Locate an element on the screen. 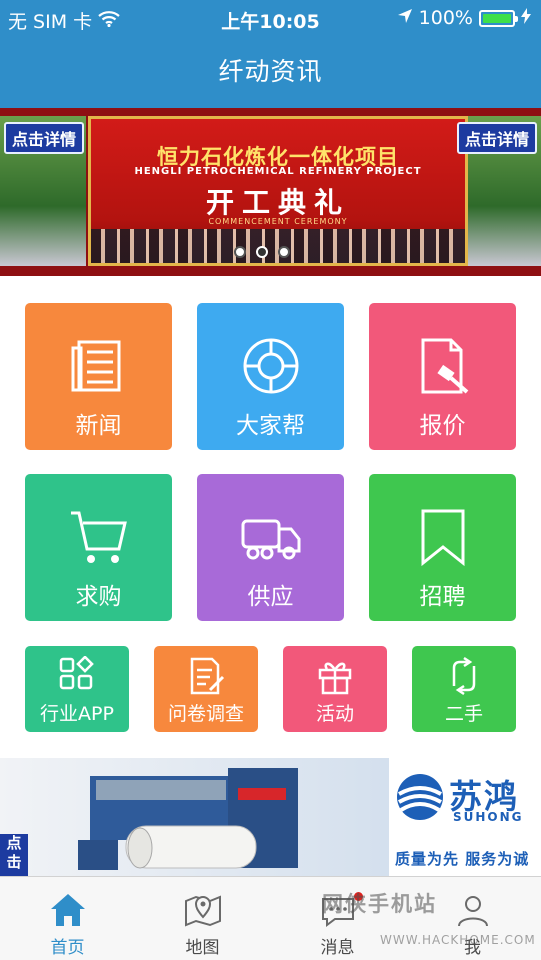 This screenshot has height=960, width=541. banner-detail-link-right: 点击详情 is located at coordinates (496, 138).